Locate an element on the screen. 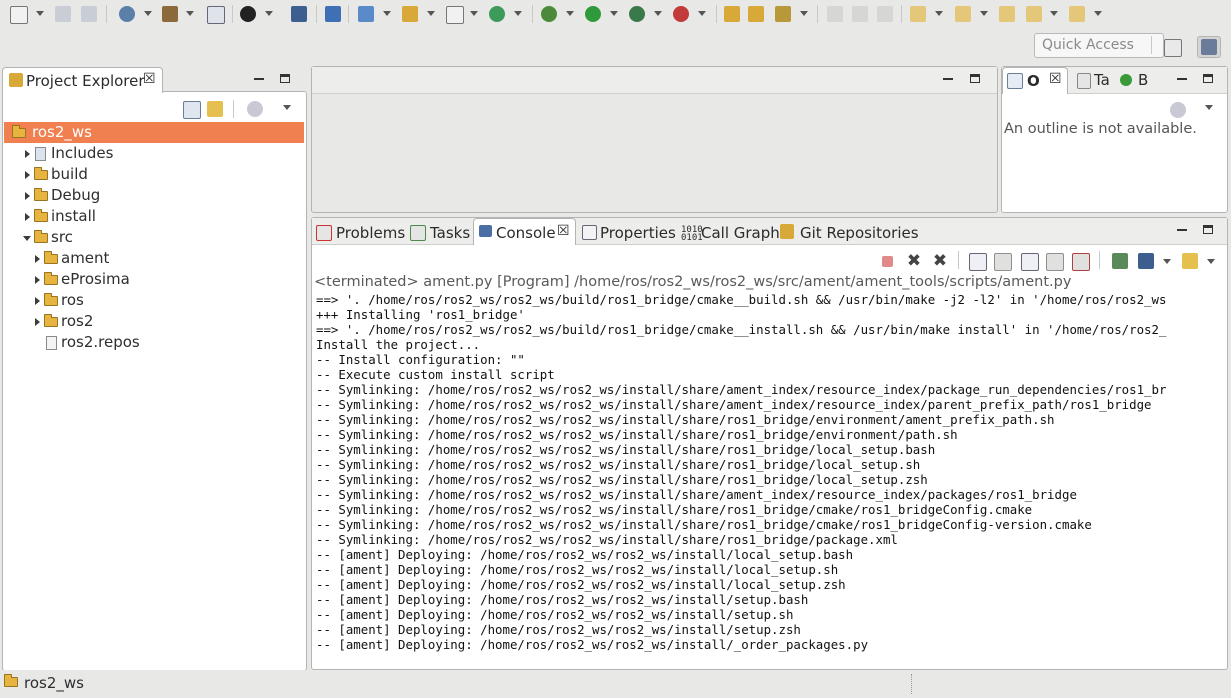 Image resolution: width=1231 pixels, height=698 pixels. tree-item: Includes is located at coordinates (153, 153).